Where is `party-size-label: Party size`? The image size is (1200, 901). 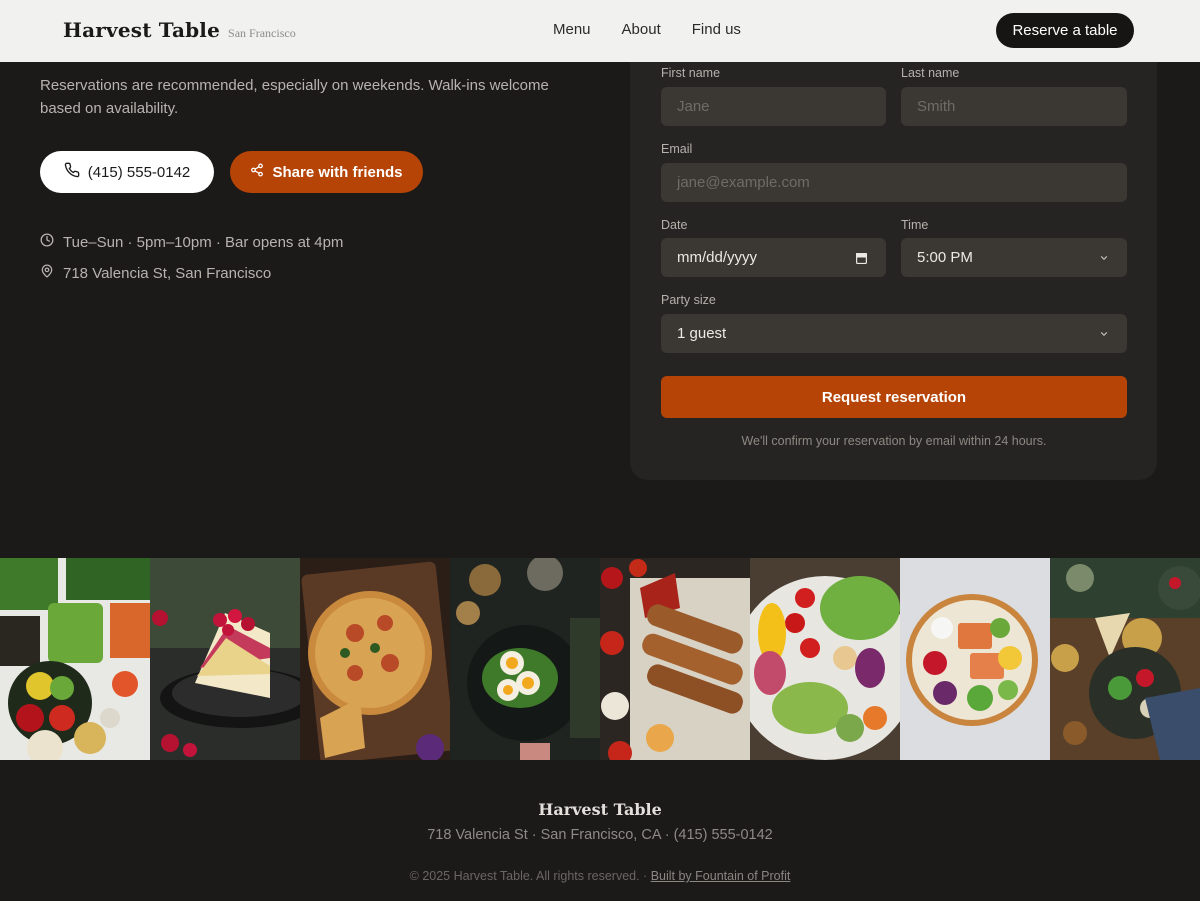
party-size-label: Party size is located at coordinates (688, 300).